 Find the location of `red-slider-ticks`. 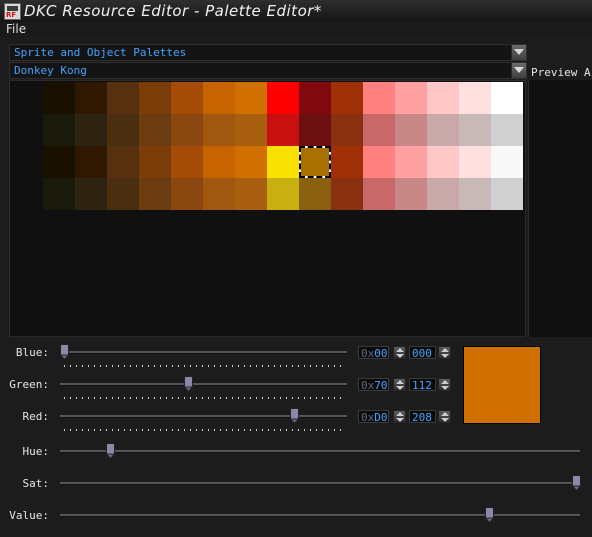

red-slider-ticks is located at coordinates (205, 430).